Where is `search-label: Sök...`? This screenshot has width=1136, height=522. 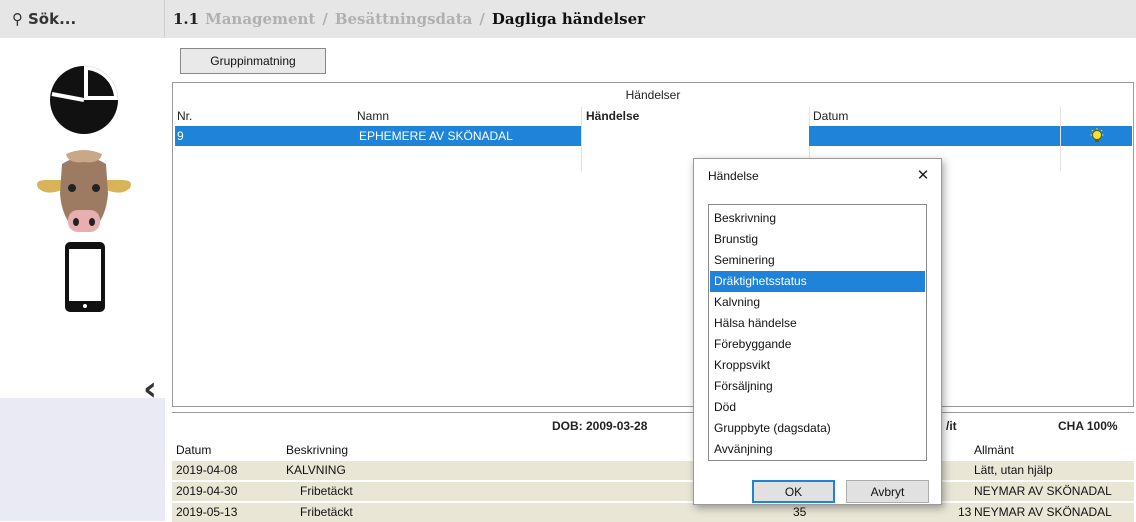 search-label: Sök... is located at coordinates (52, 19).